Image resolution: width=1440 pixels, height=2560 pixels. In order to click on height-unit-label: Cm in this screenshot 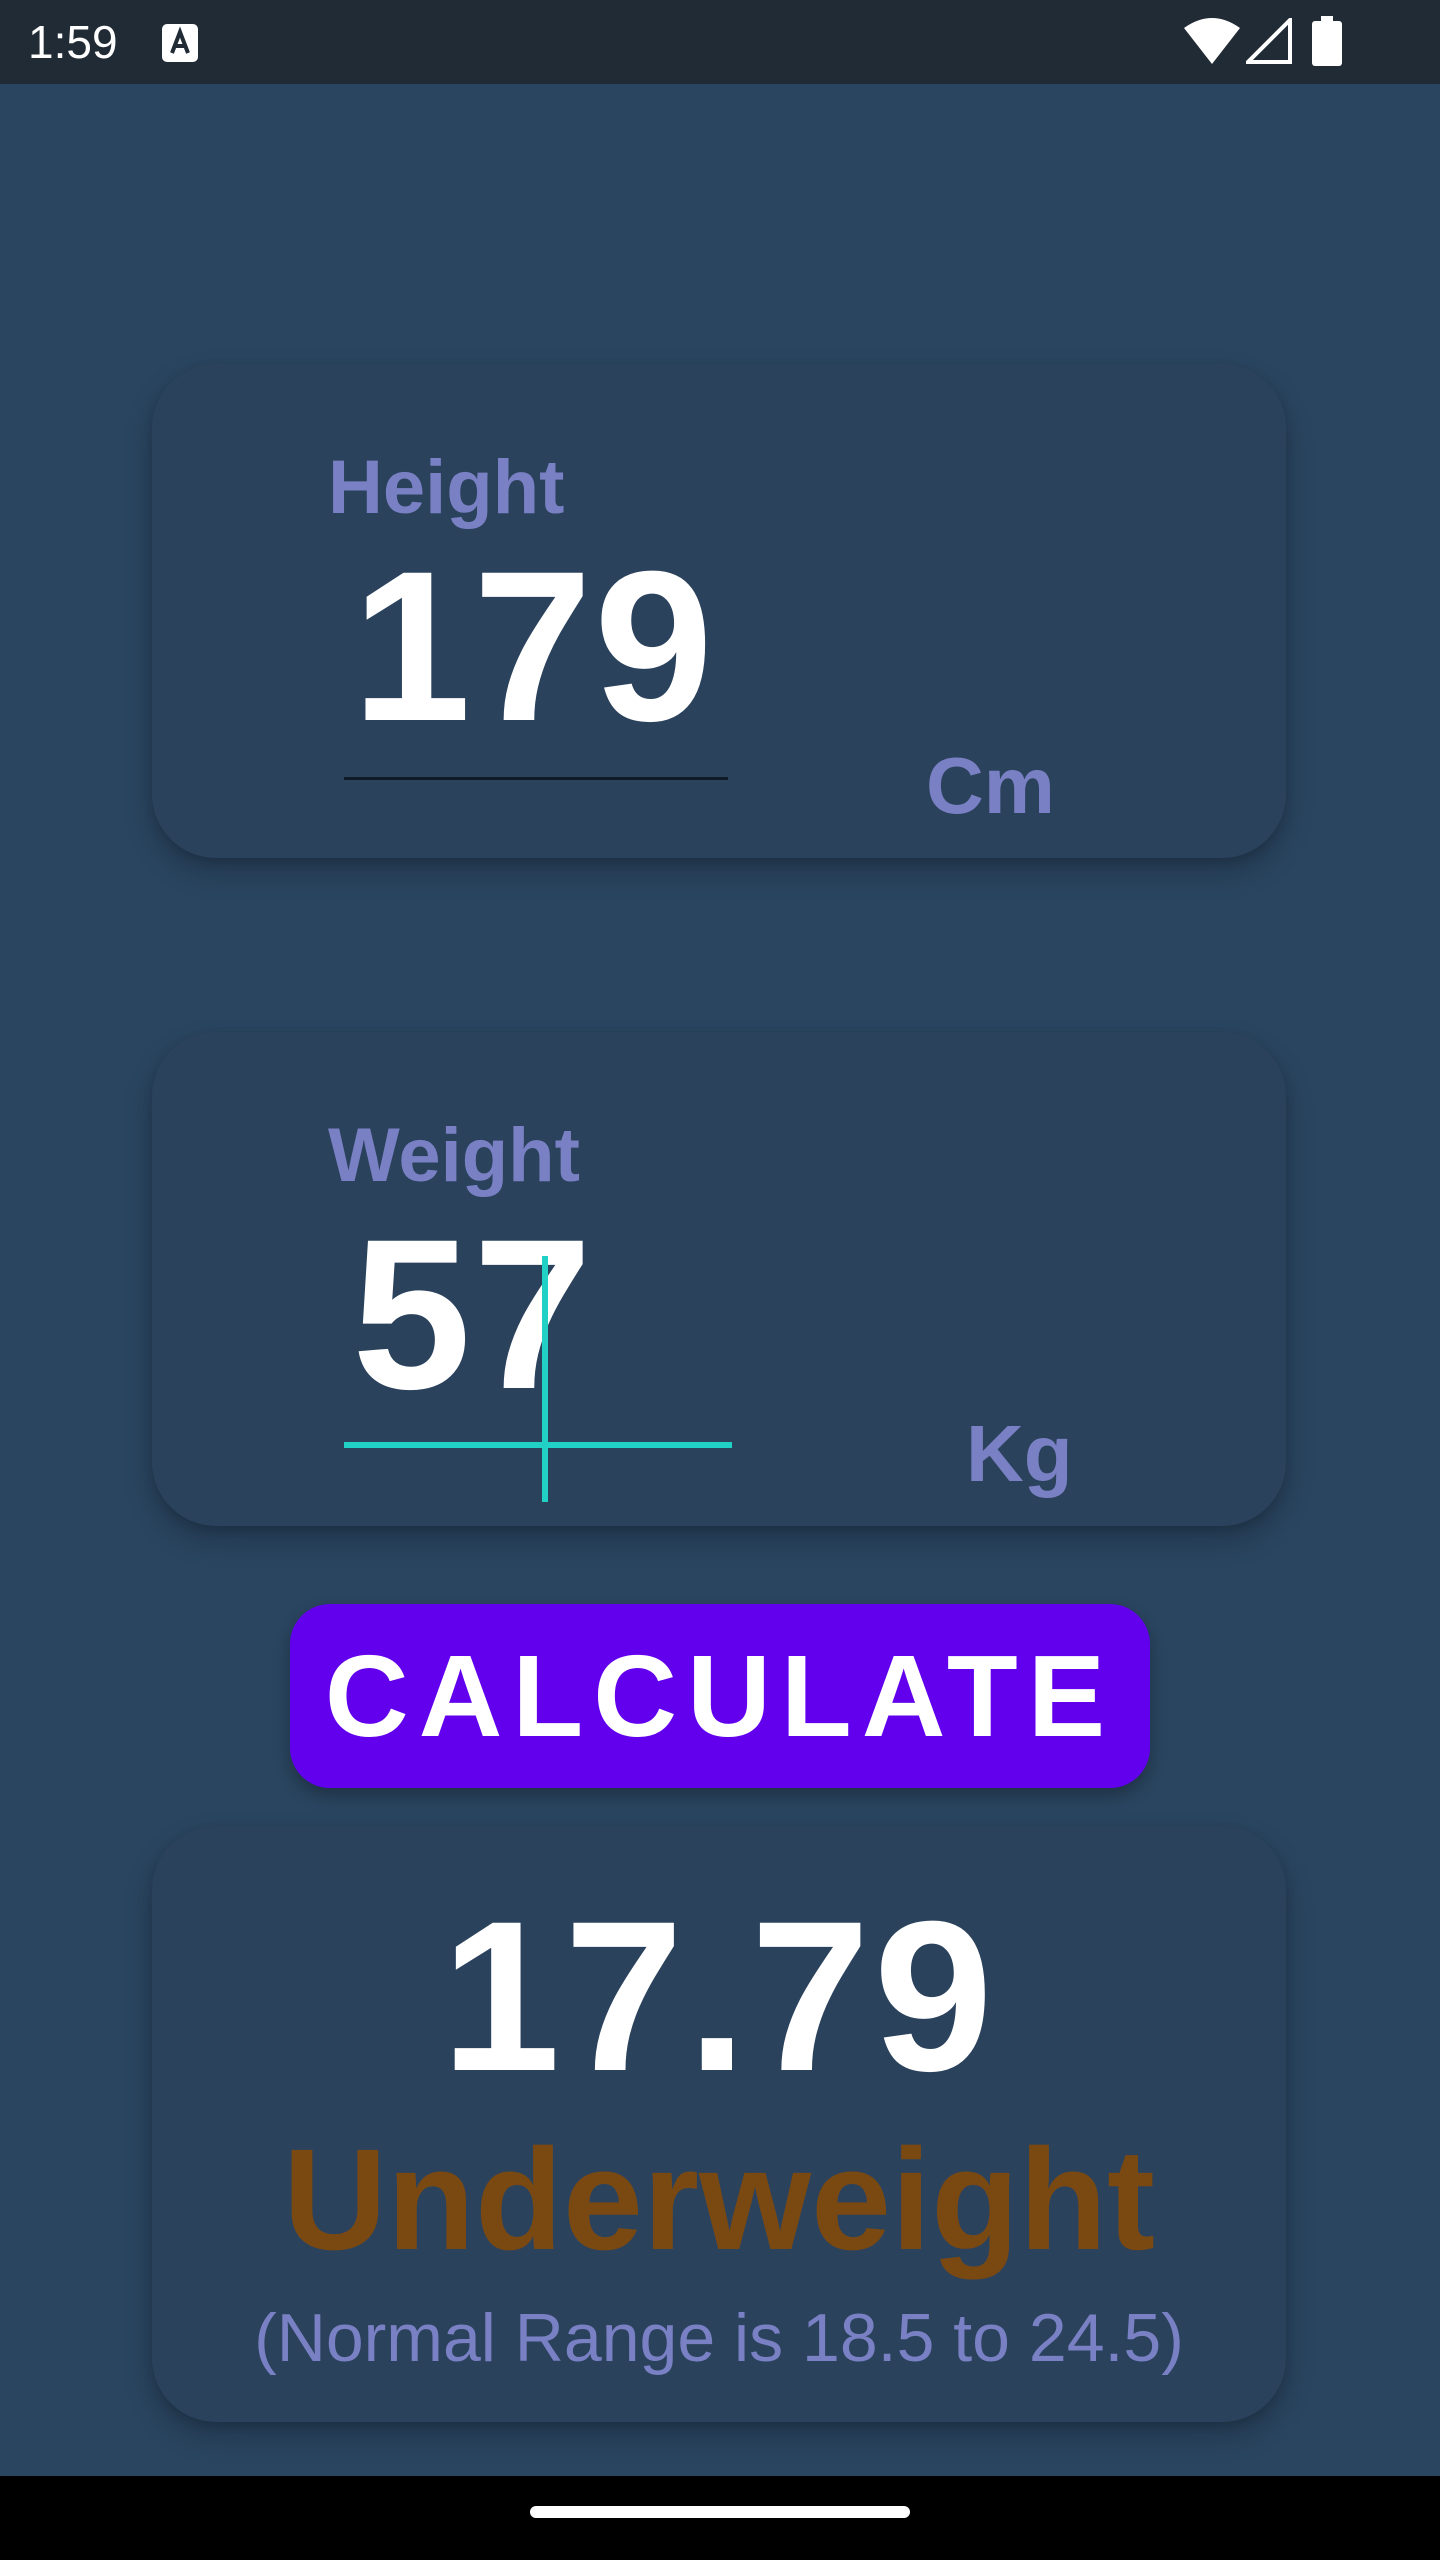, I will do `click(990, 785)`.